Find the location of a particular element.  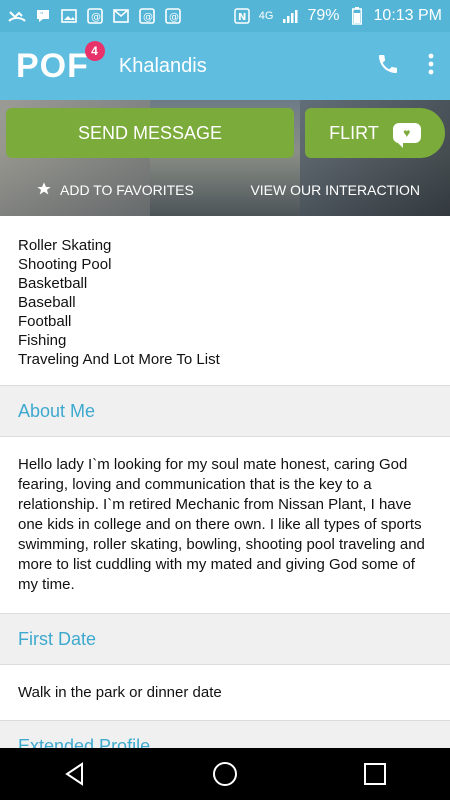

about-me-header: About Me is located at coordinates (225, 411).